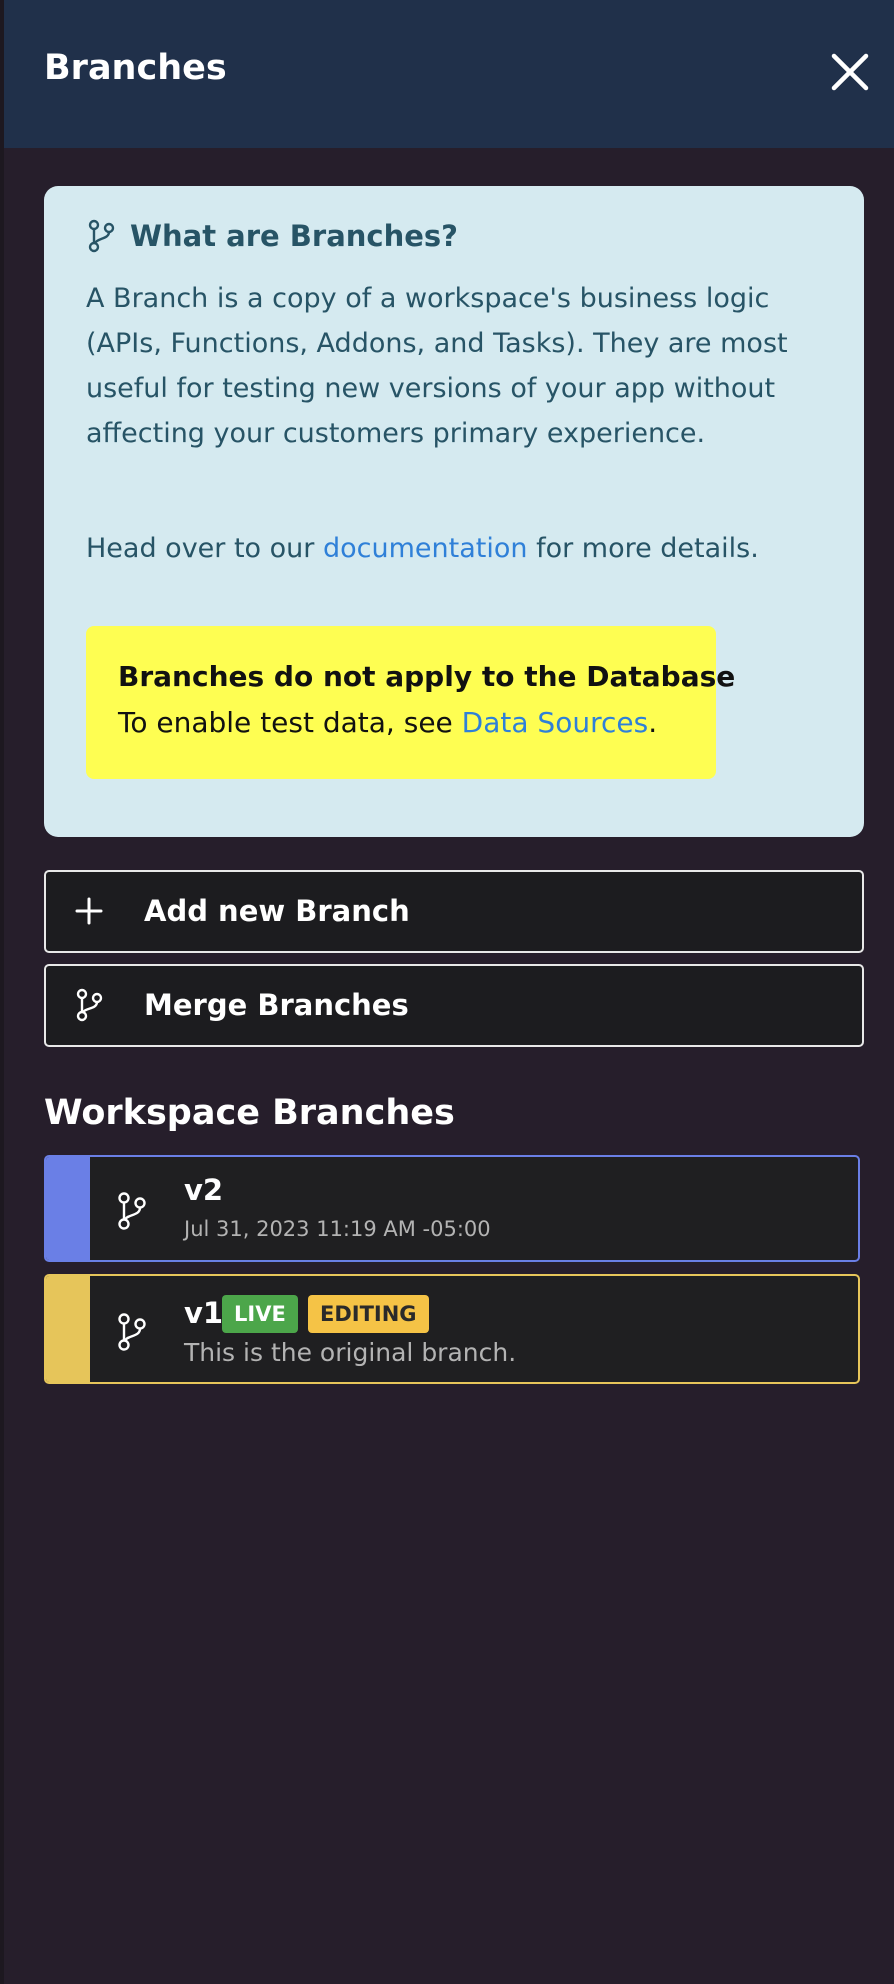 This screenshot has height=1984, width=894. What do you see at coordinates (276, 1005) in the screenshot?
I see `merge-branches-label: Merge Branches` at bounding box center [276, 1005].